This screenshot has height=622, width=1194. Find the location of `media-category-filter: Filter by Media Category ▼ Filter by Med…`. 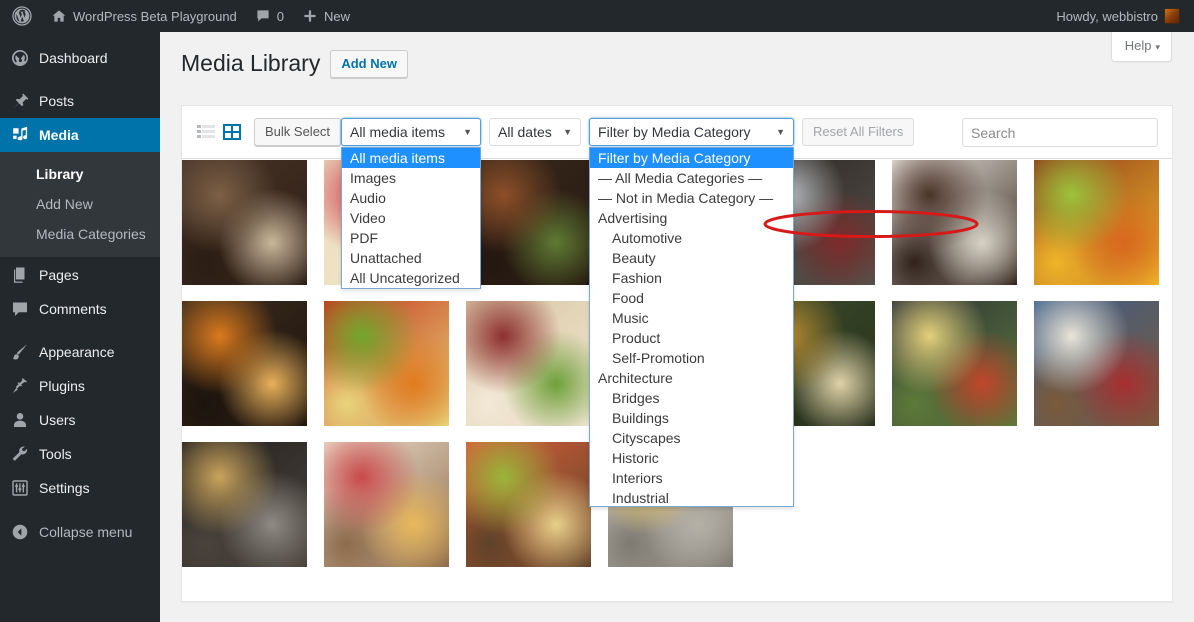

media-category-filter: Filter by Media Category ▼ Filter by Med… is located at coordinates (692, 312).